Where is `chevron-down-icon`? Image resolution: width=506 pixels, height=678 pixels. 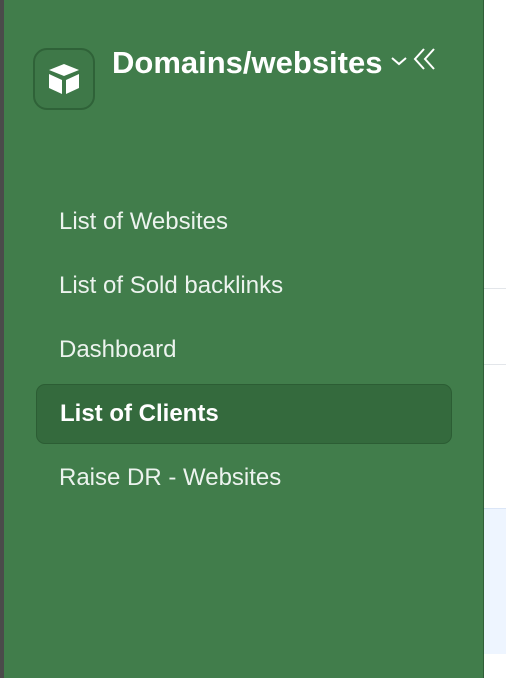 chevron-down-icon is located at coordinates (399, 61).